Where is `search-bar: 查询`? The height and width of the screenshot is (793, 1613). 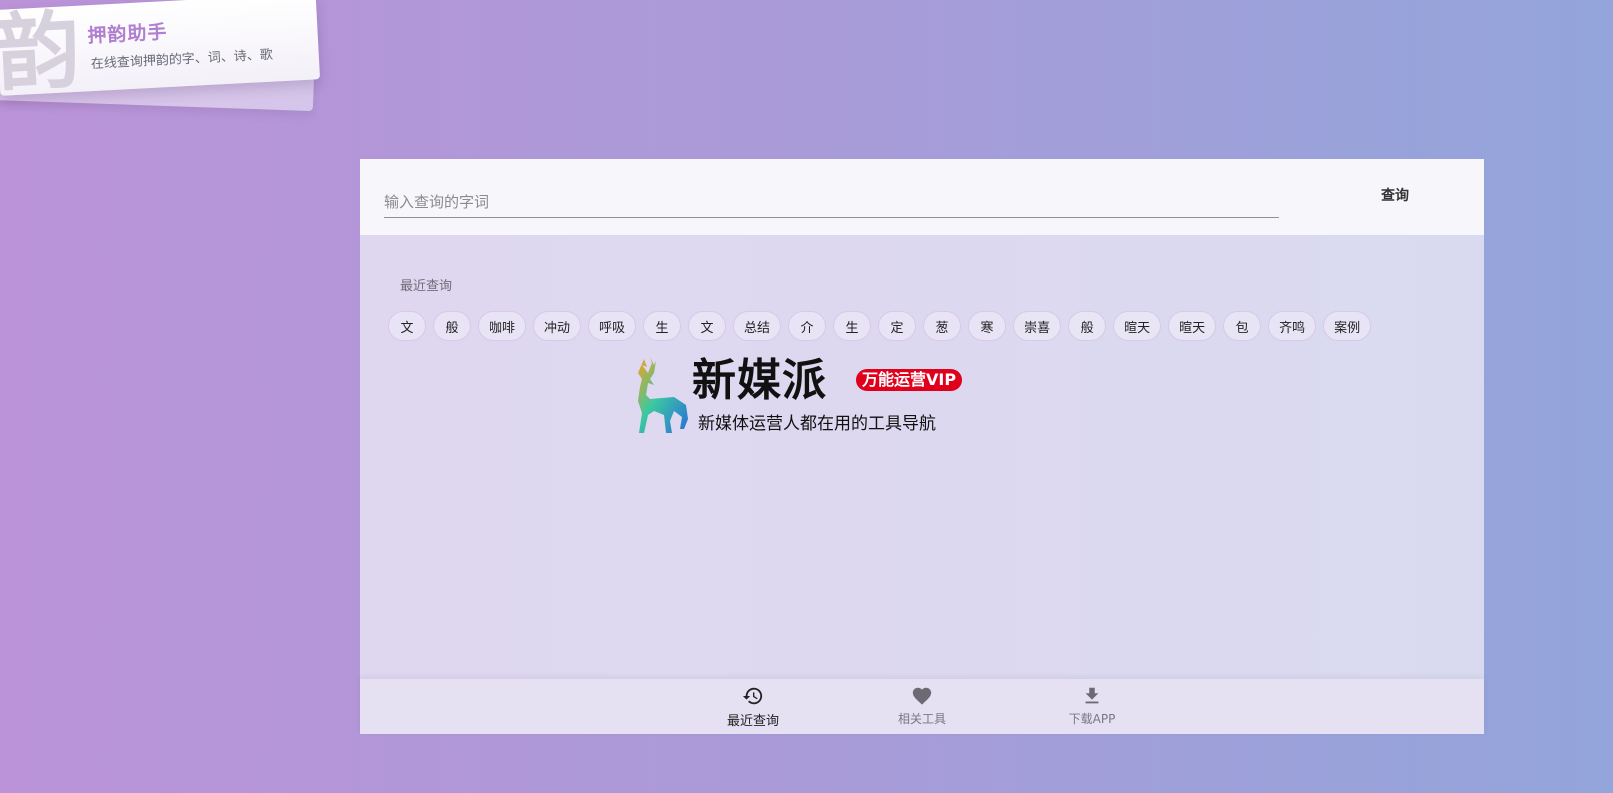
search-bar: 查询 is located at coordinates (922, 197).